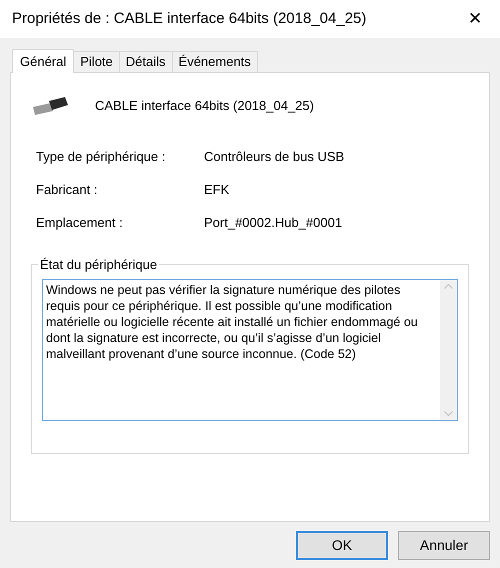 The image size is (500, 568). I want to click on property-value: EFK, so click(217, 189).